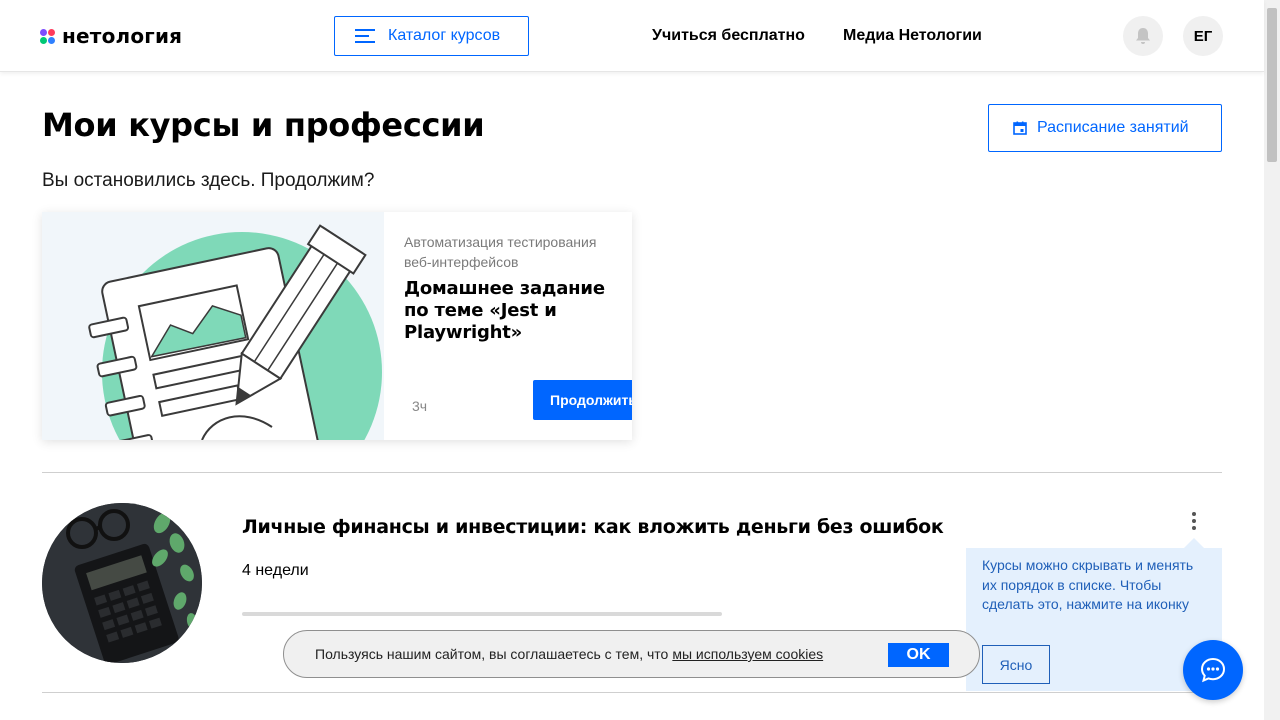 This screenshot has width=1280, height=720. I want to click on catalog-button: Каталог курсов, so click(431, 36).